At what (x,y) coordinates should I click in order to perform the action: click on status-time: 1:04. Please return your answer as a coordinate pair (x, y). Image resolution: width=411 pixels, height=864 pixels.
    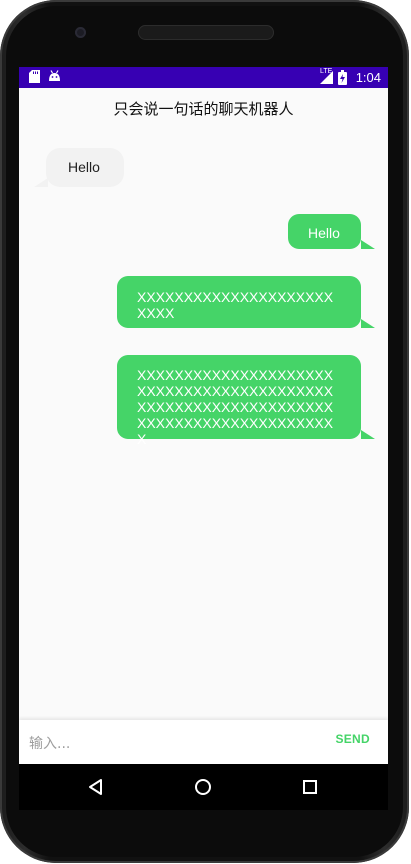
    Looking at the image, I should click on (368, 77).